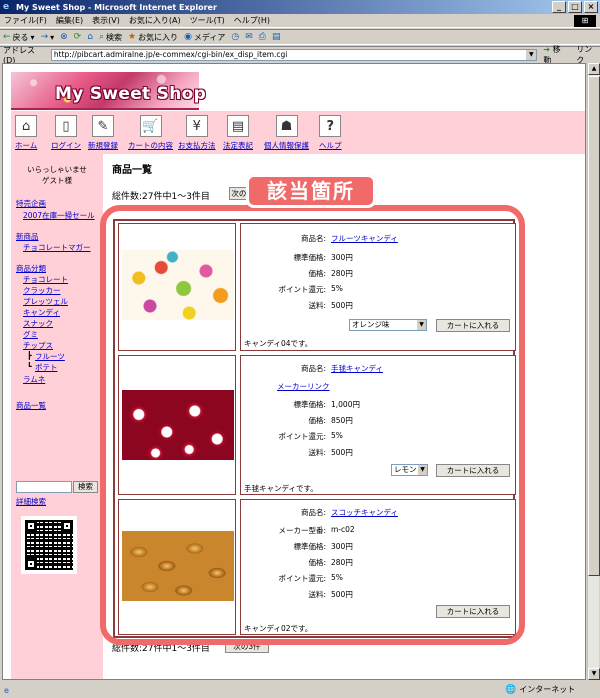 This screenshot has height=698, width=600. What do you see at coordinates (252, 20) in the screenshot?
I see `menu-help: ヘルプ(H)` at bounding box center [252, 20].